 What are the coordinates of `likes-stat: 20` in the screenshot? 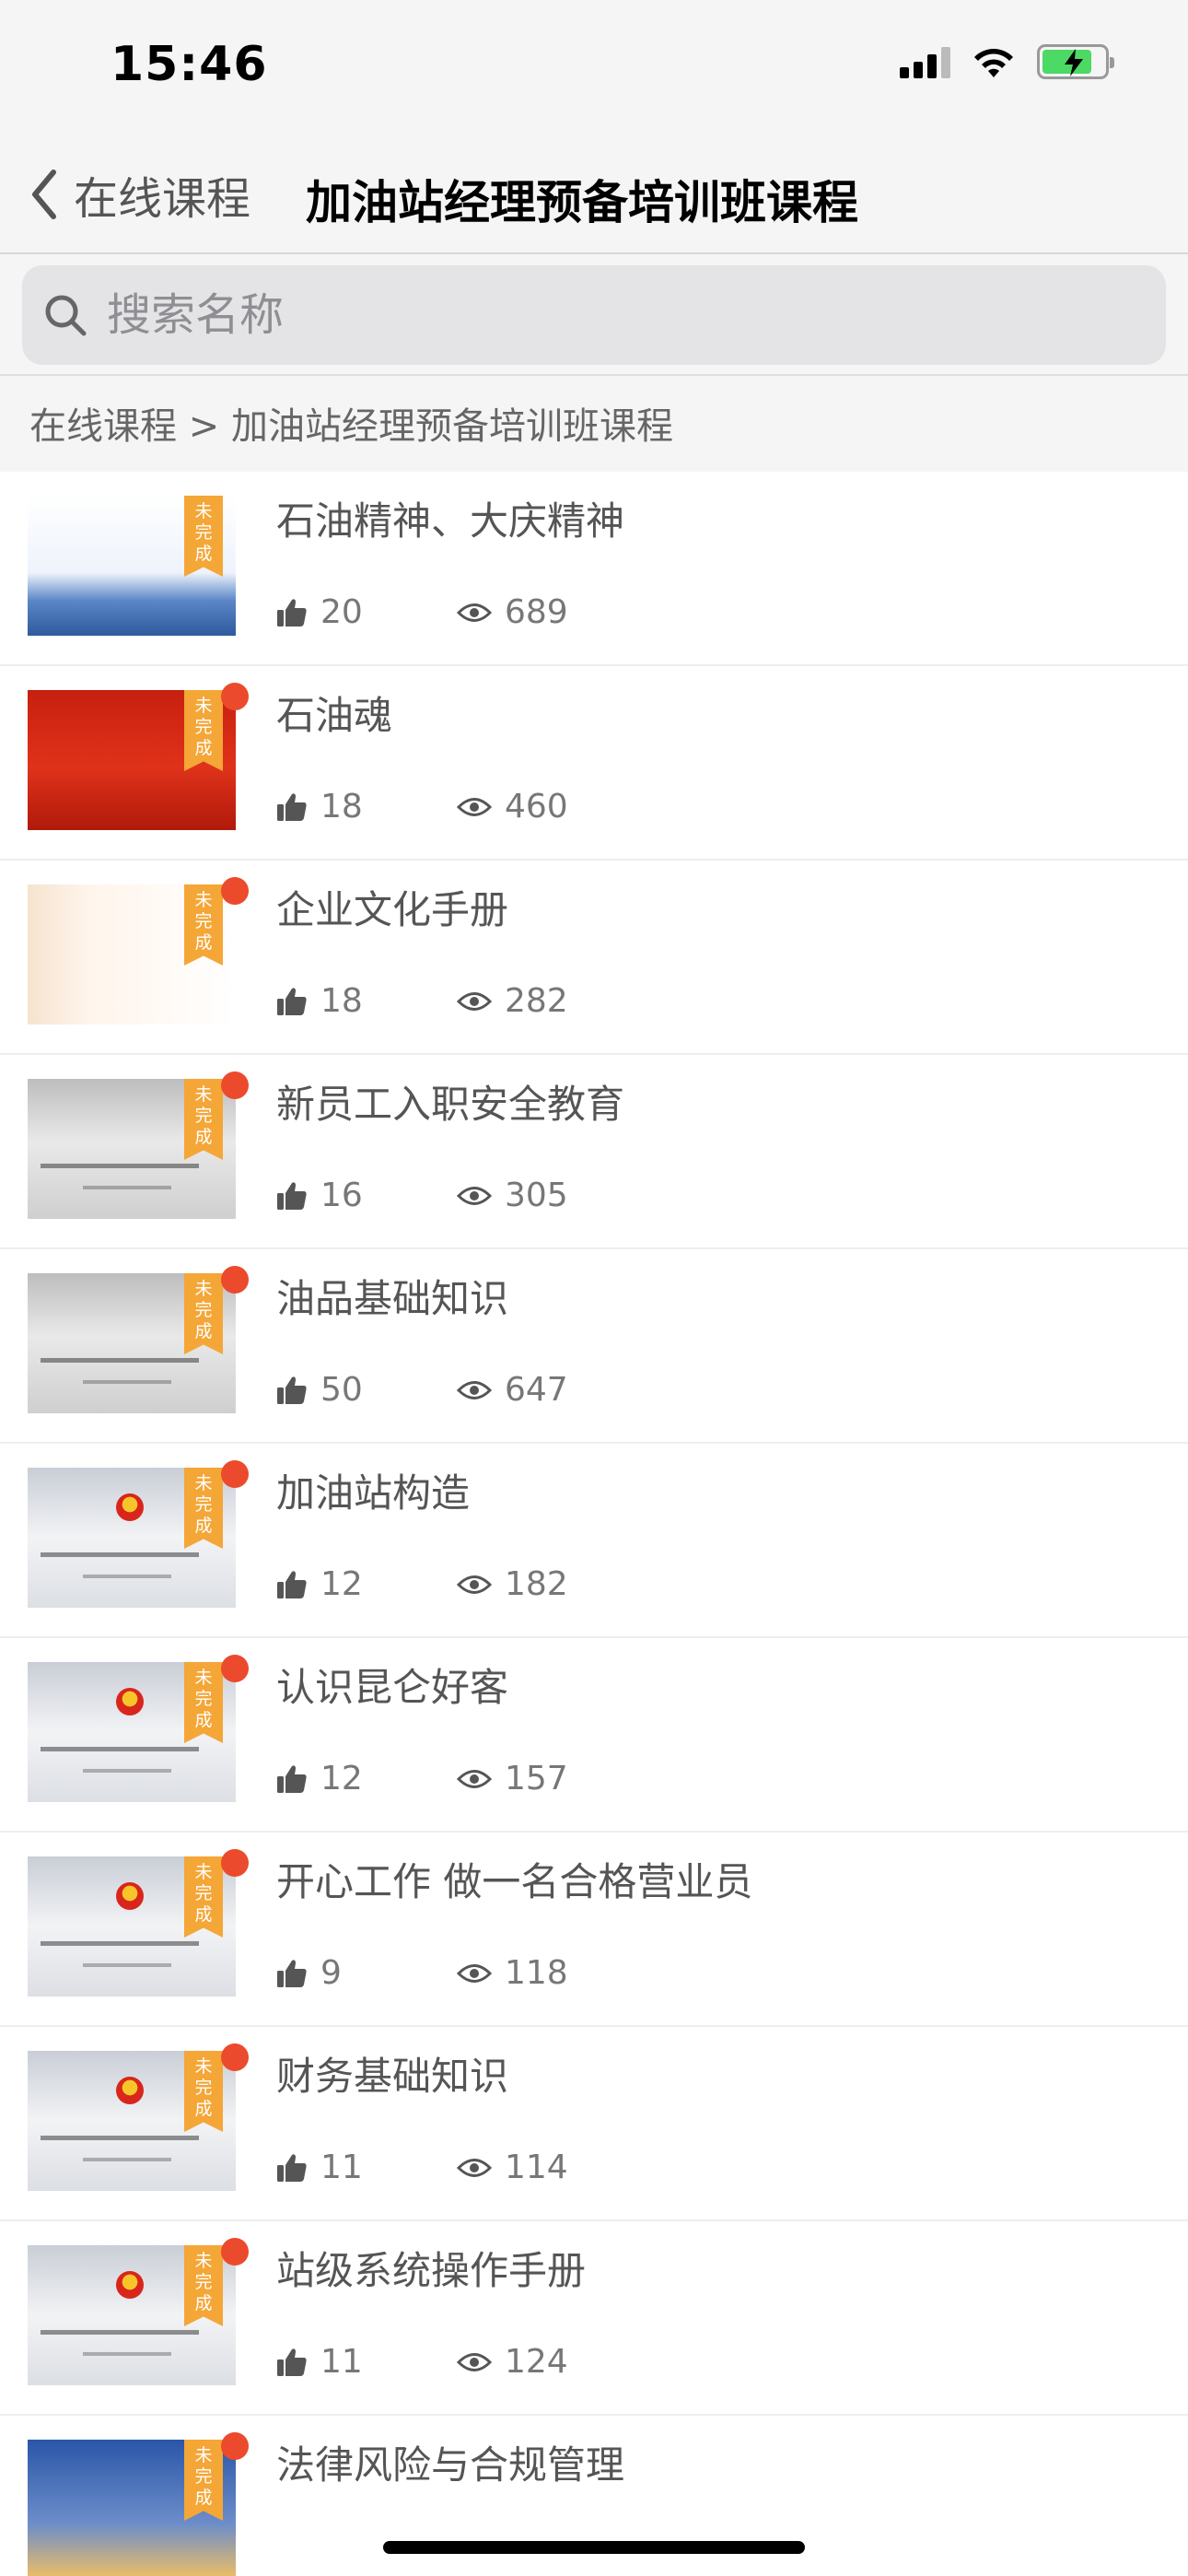 It's located at (366, 612).